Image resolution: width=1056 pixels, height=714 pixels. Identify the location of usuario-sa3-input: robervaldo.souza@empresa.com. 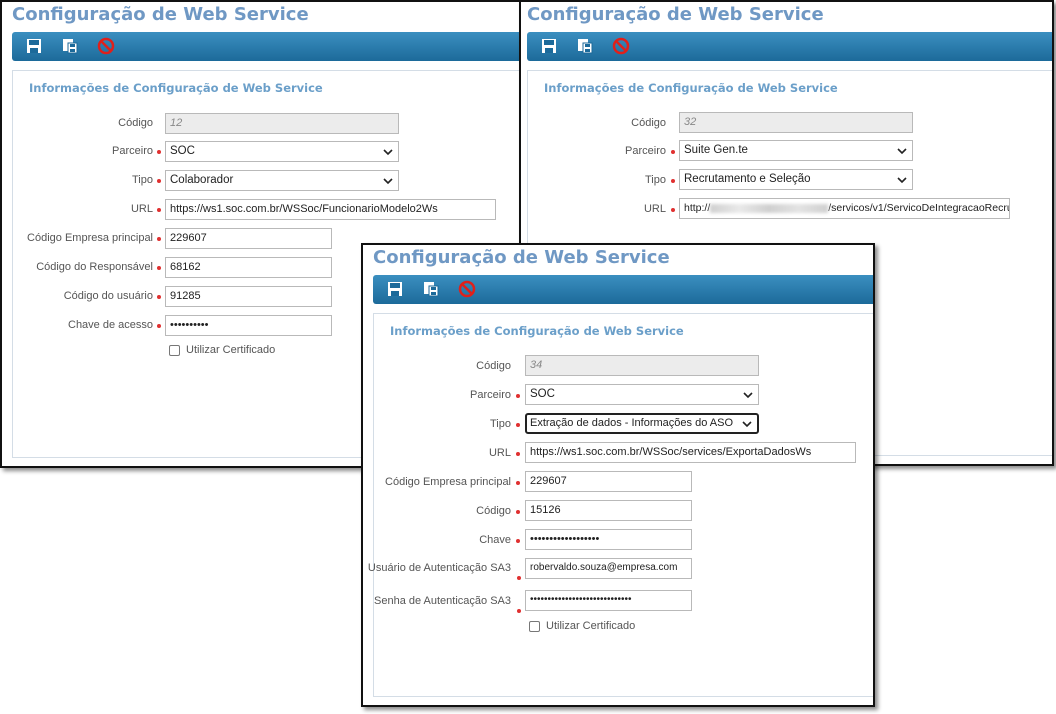
(608, 568).